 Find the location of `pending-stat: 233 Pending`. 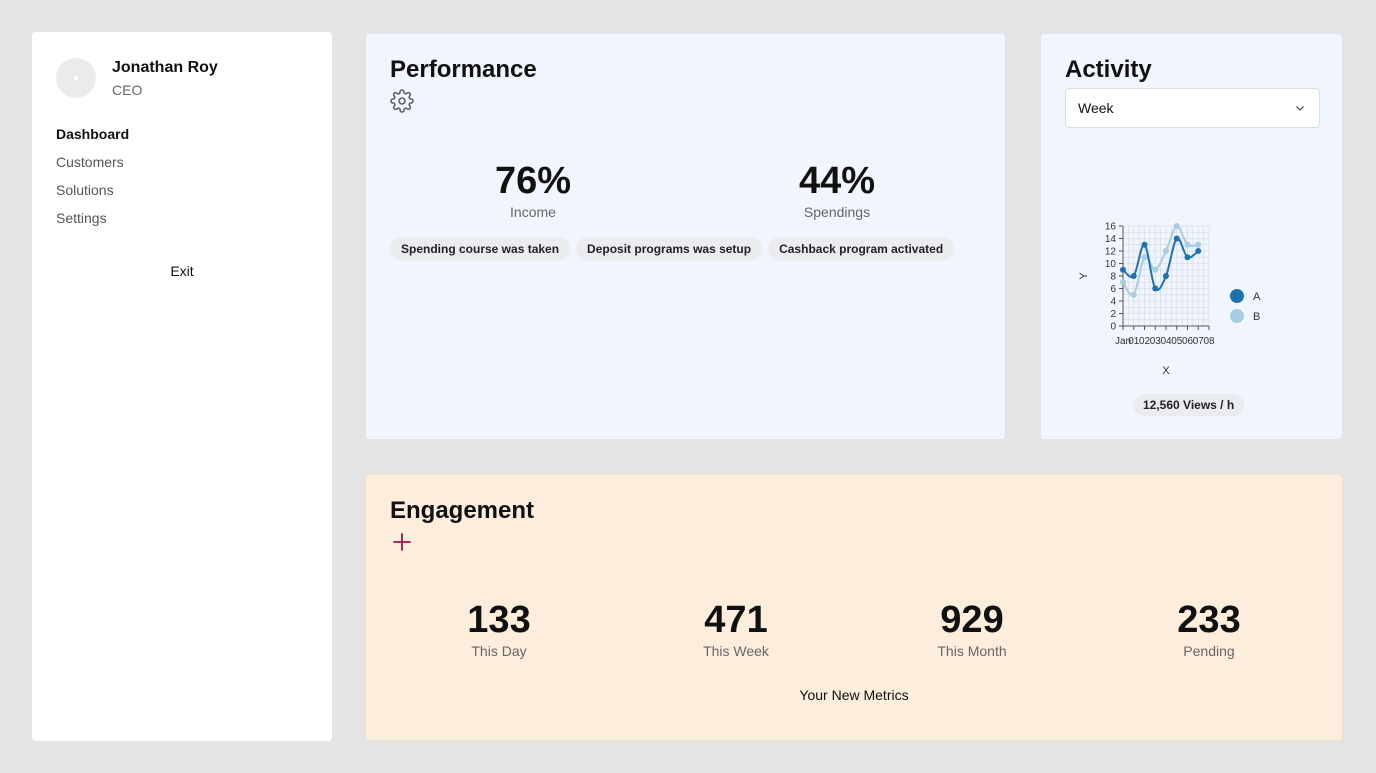

pending-stat: 233 Pending is located at coordinates (1209, 629).